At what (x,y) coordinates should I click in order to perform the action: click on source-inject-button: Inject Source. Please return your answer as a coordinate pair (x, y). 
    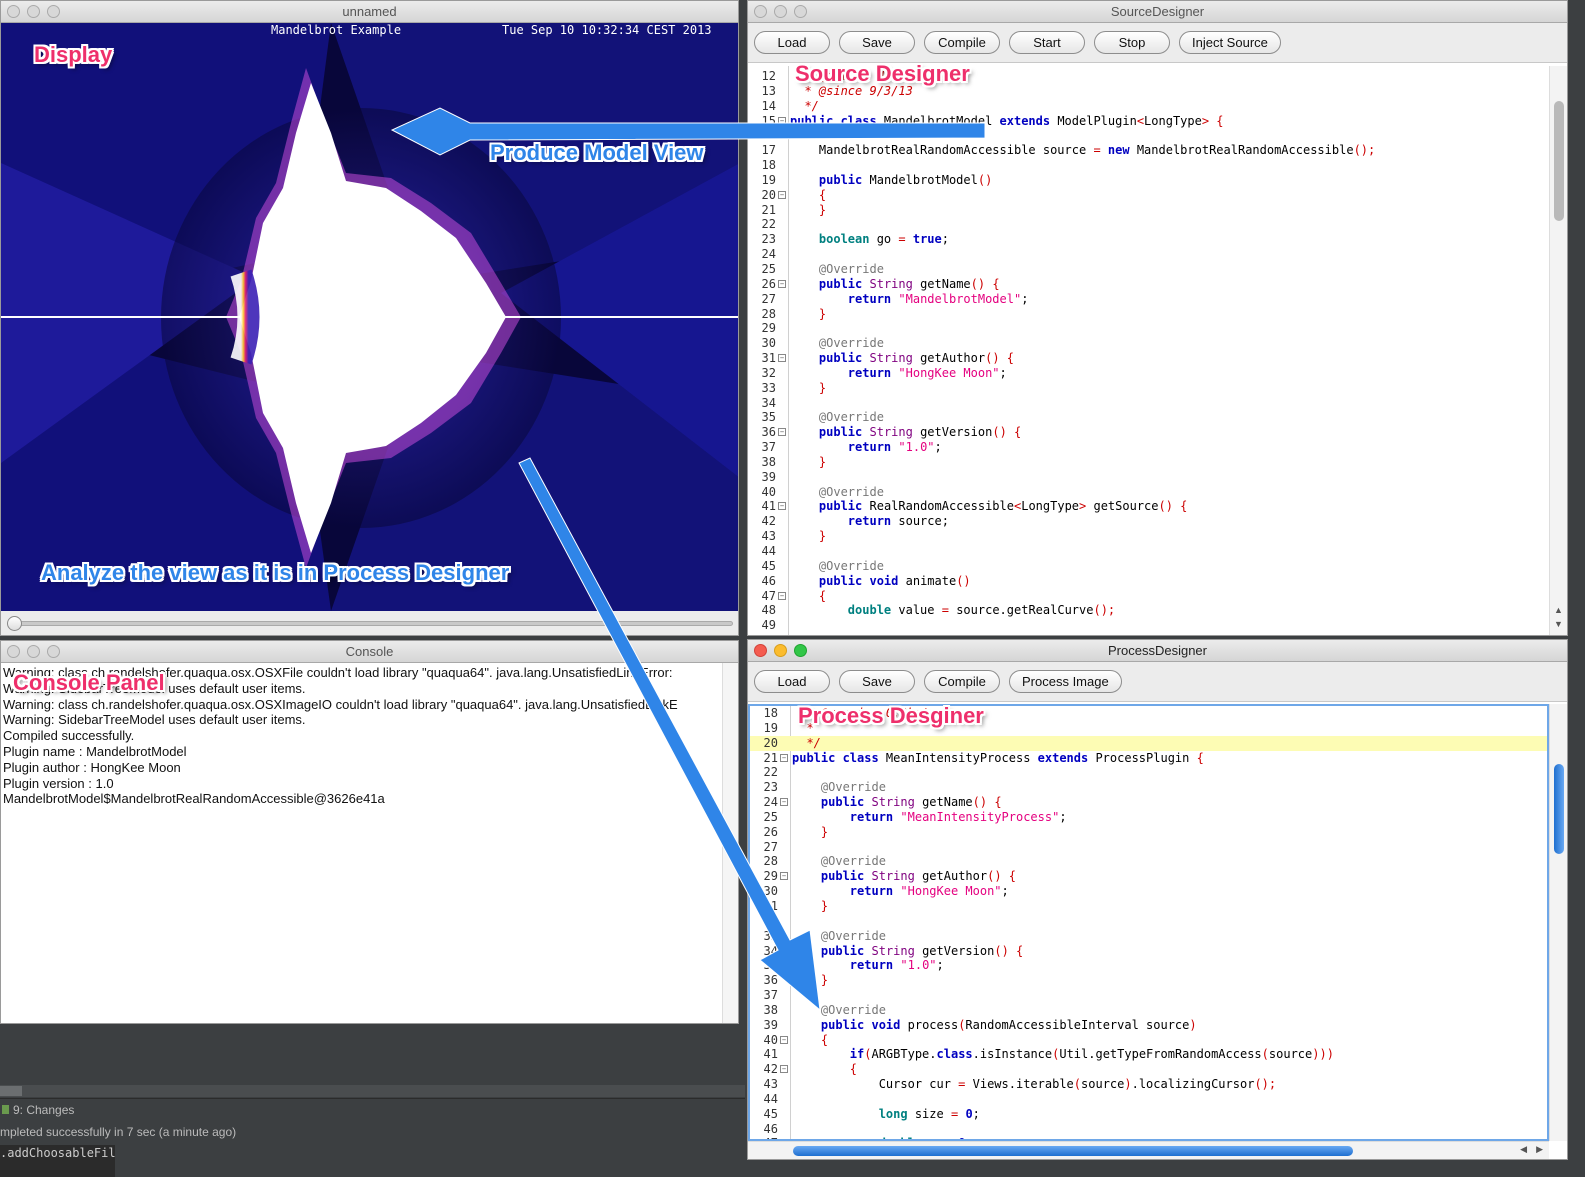
    Looking at the image, I should click on (1230, 42).